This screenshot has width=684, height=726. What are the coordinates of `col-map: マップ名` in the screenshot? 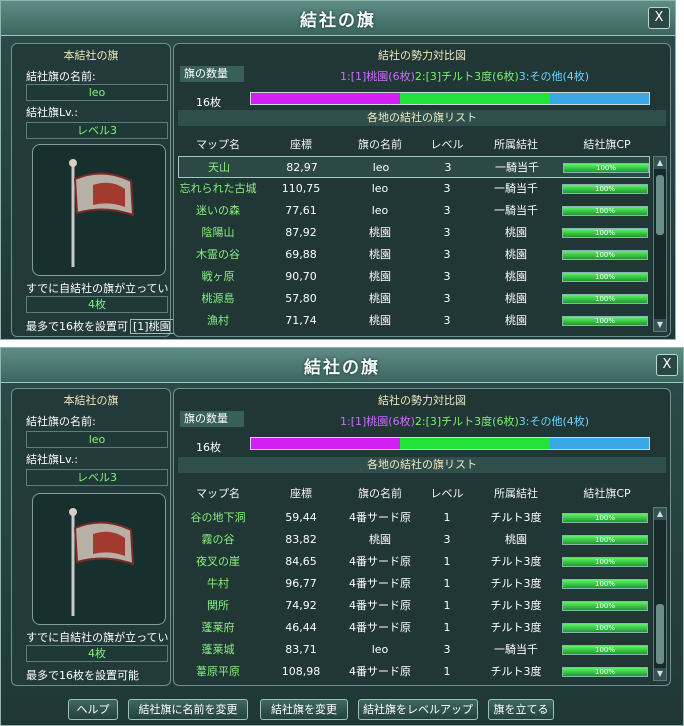 It's located at (218, 144).